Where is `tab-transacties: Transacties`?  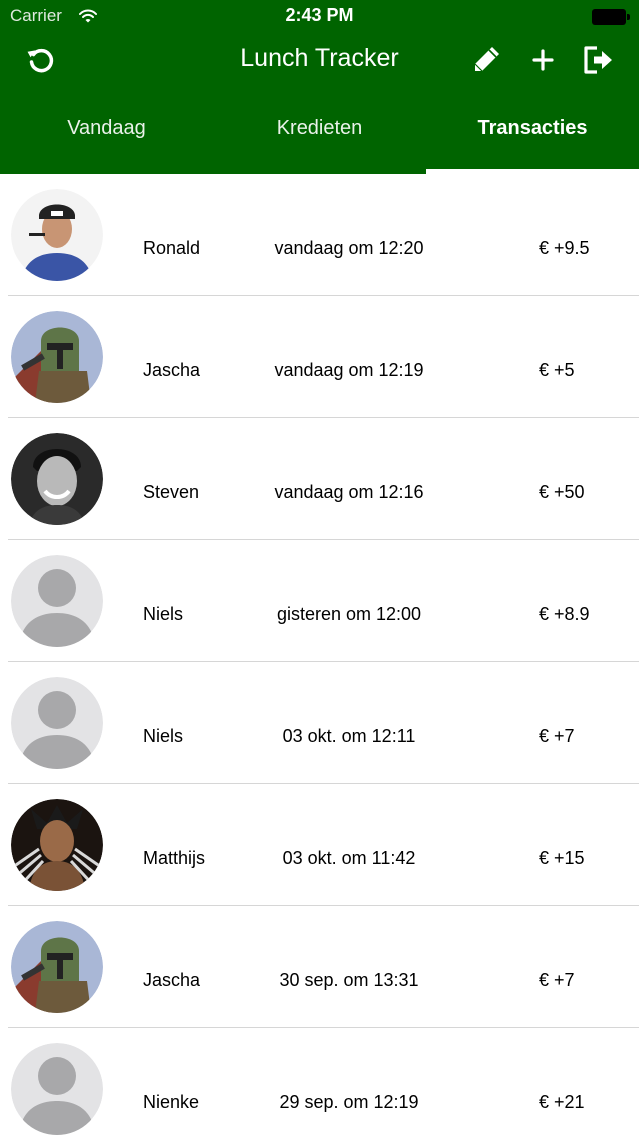
tab-transacties: Transacties is located at coordinates (532, 139).